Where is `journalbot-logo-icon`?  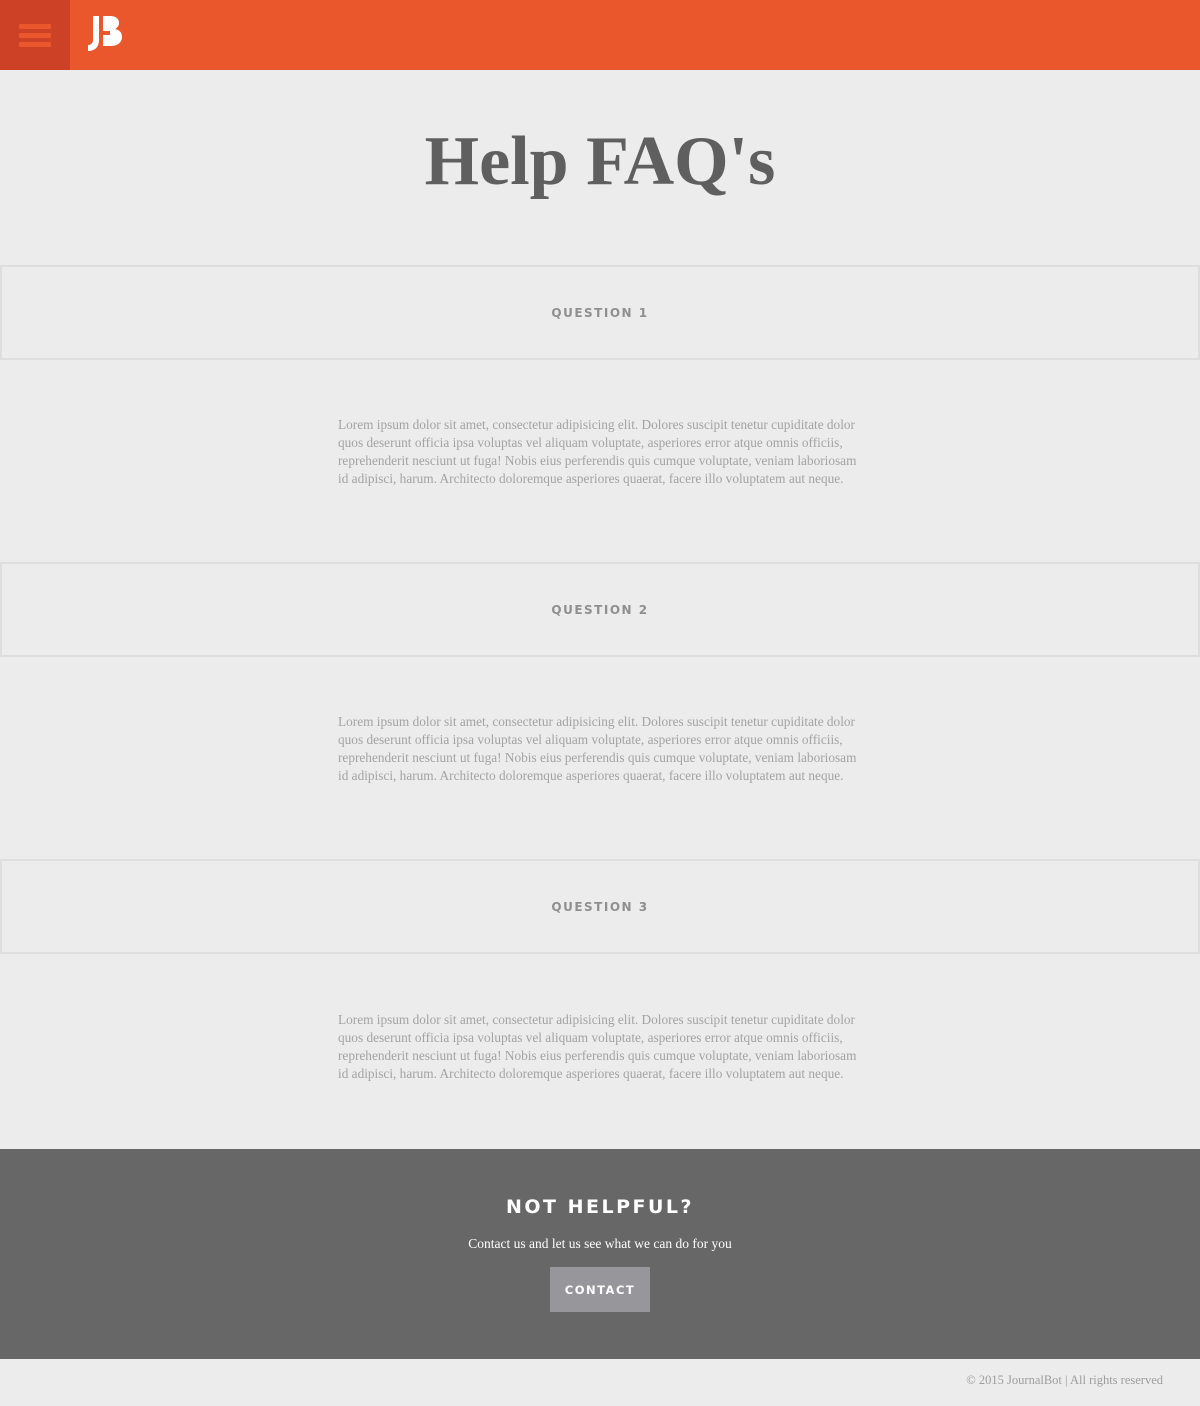 journalbot-logo-icon is located at coordinates (106, 34).